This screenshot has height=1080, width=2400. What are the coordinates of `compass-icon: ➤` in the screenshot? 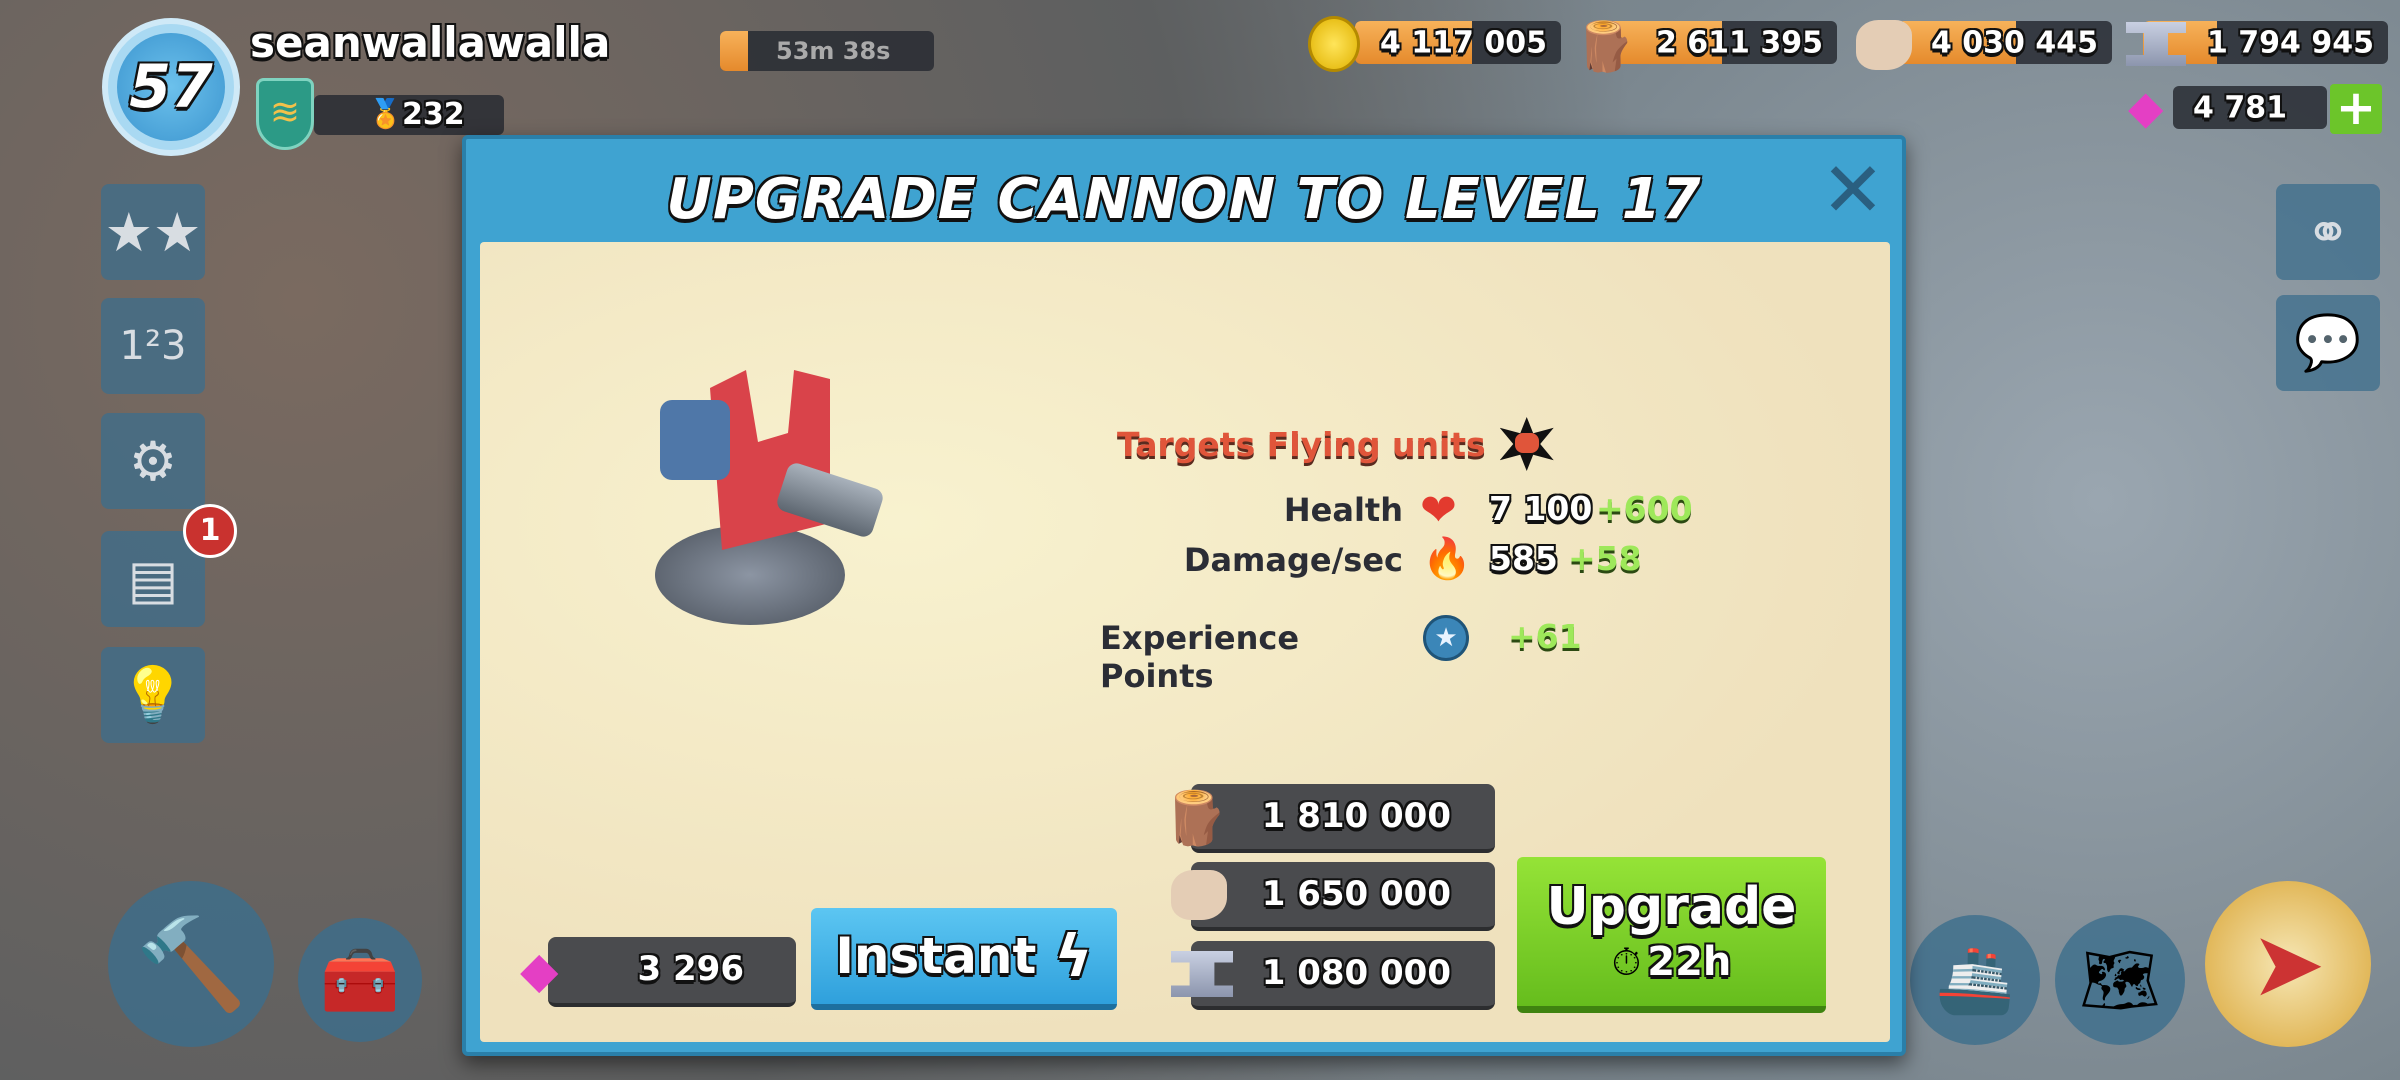 It's located at (2288, 964).